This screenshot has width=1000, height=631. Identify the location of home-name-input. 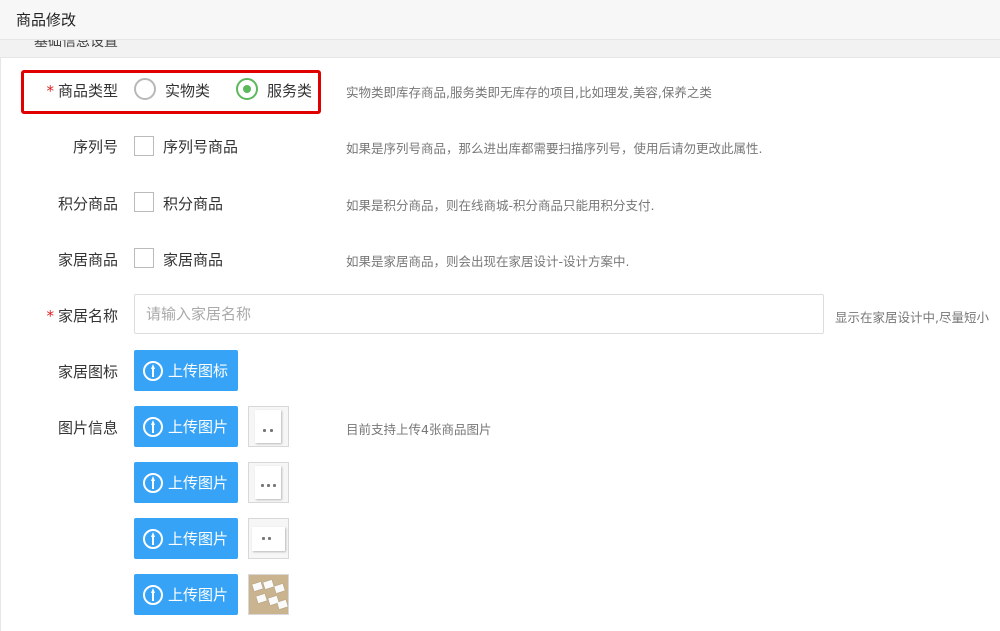
(479, 314).